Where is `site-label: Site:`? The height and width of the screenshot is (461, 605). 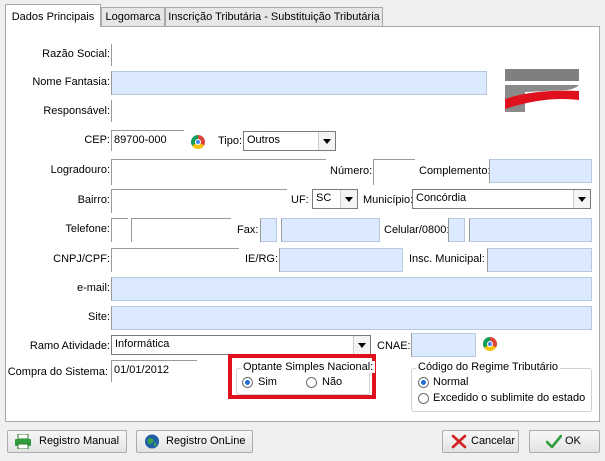 site-label: Site: is located at coordinates (98, 317).